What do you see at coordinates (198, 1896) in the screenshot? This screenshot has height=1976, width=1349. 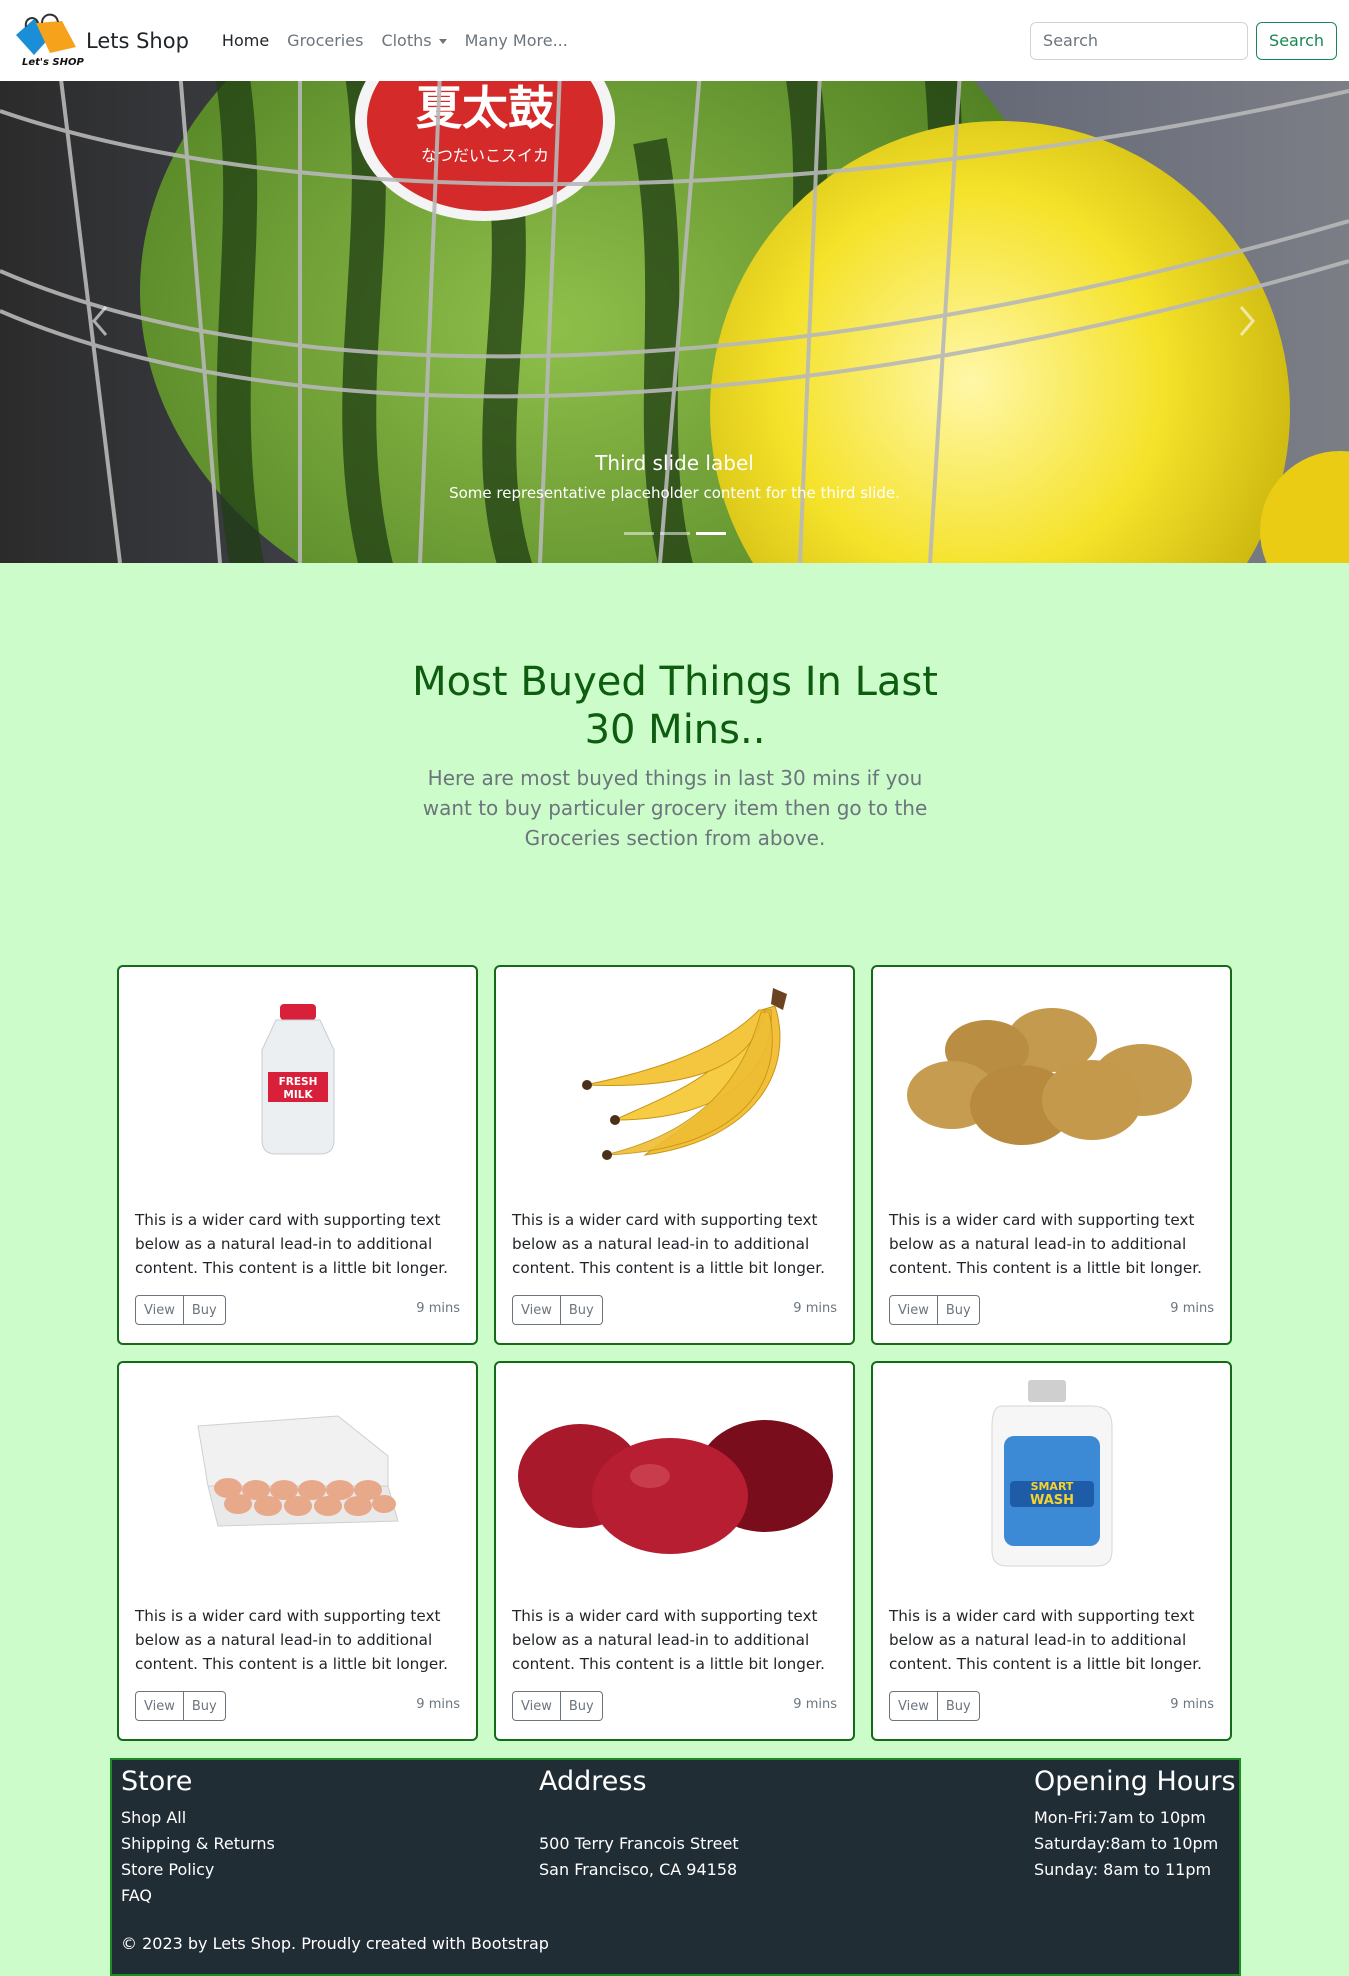 I see `footer-link-faq: FAQ` at bounding box center [198, 1896].